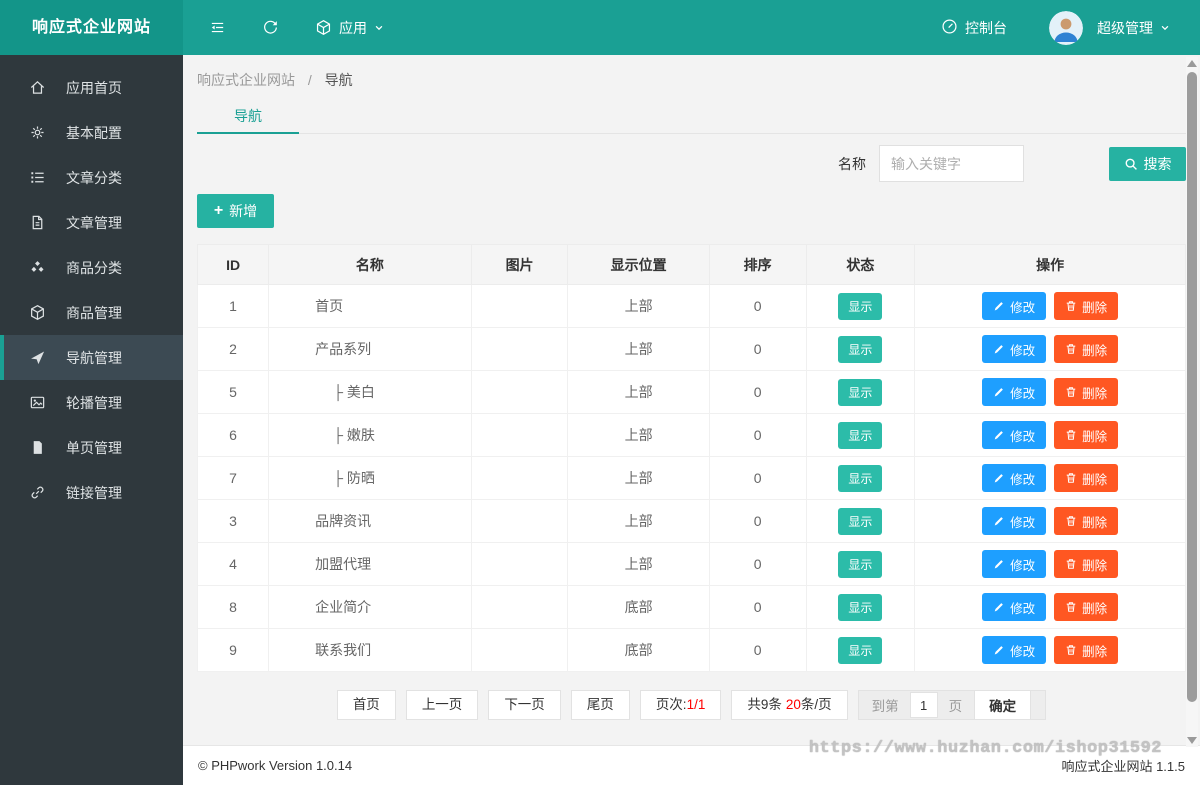  I want to click on sidebar-item-app-home: 应用首页, so click(91, 87).